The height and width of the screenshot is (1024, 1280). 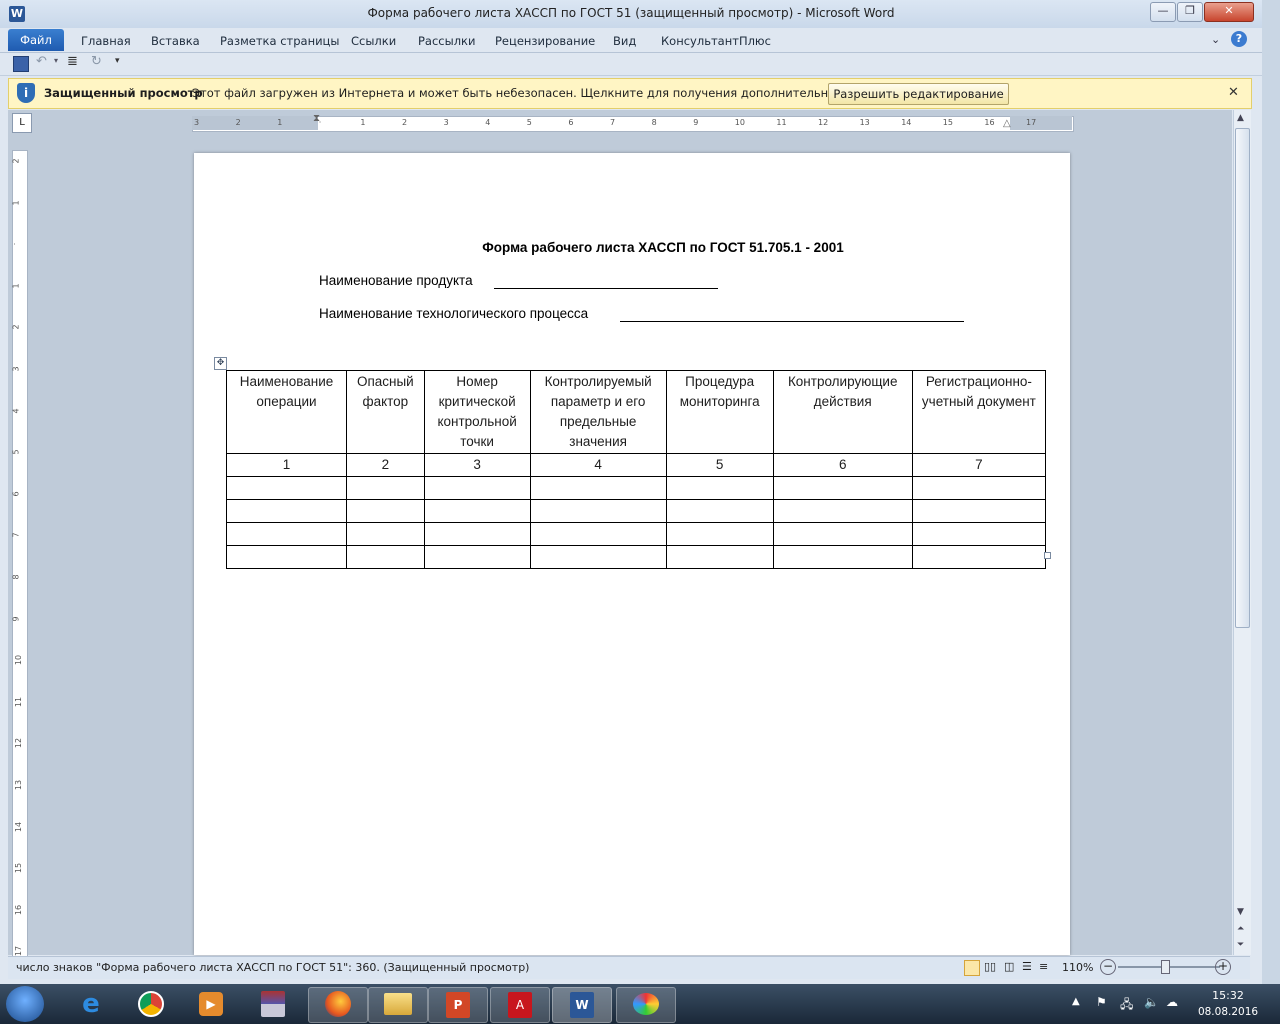 What do you see at coordinates (477, 465) in the screenshot?
I see `table-cell: 3` at bounding box center [477, 465].